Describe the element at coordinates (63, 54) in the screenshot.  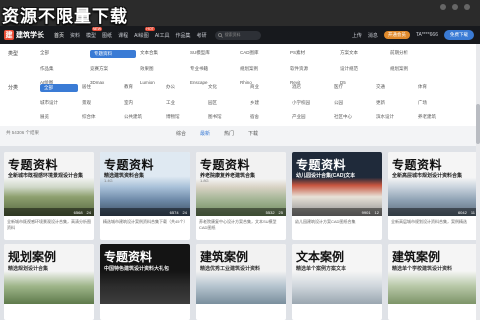
I see `type-chip: 全部` at that location.